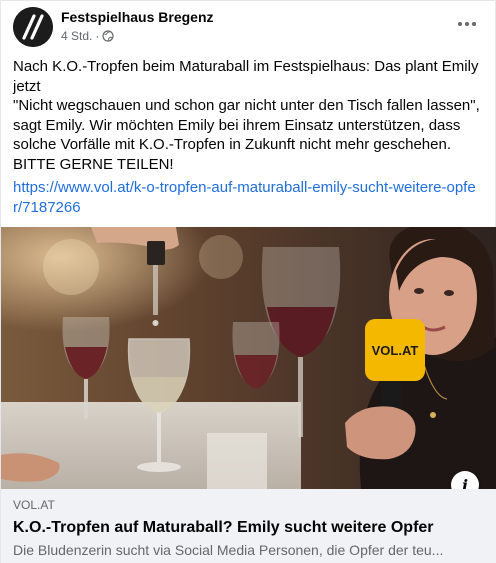 Image resolution: width=496 pixels, height=563 pixels. What do you see at coordinates (76, 36) in the screenshot?
I see `post-timestamp: 4 Std.` at bounding box center [76, 36].